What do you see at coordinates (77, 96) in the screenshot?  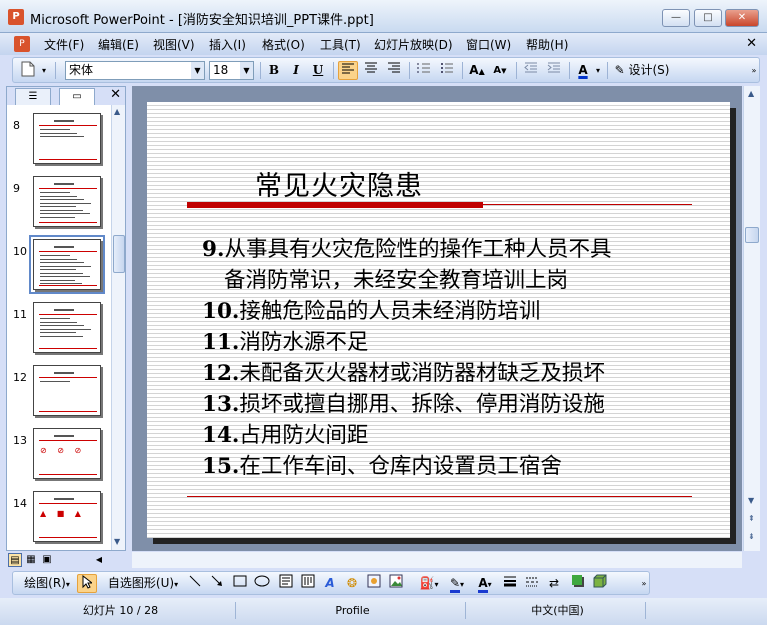 I see `tab-slides: ▭` at bounding box center [77, 96].